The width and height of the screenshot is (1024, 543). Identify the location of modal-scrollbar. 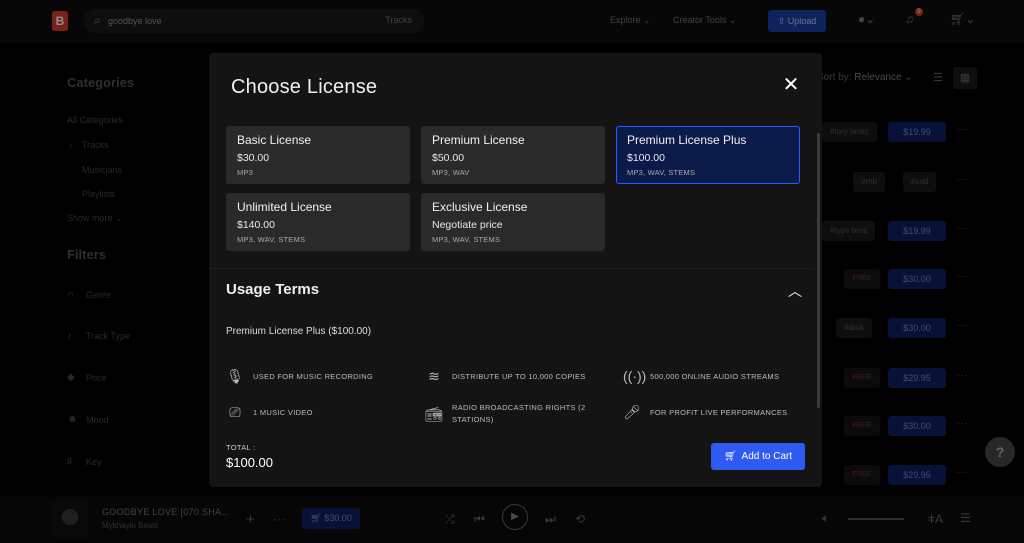
(818, 270).